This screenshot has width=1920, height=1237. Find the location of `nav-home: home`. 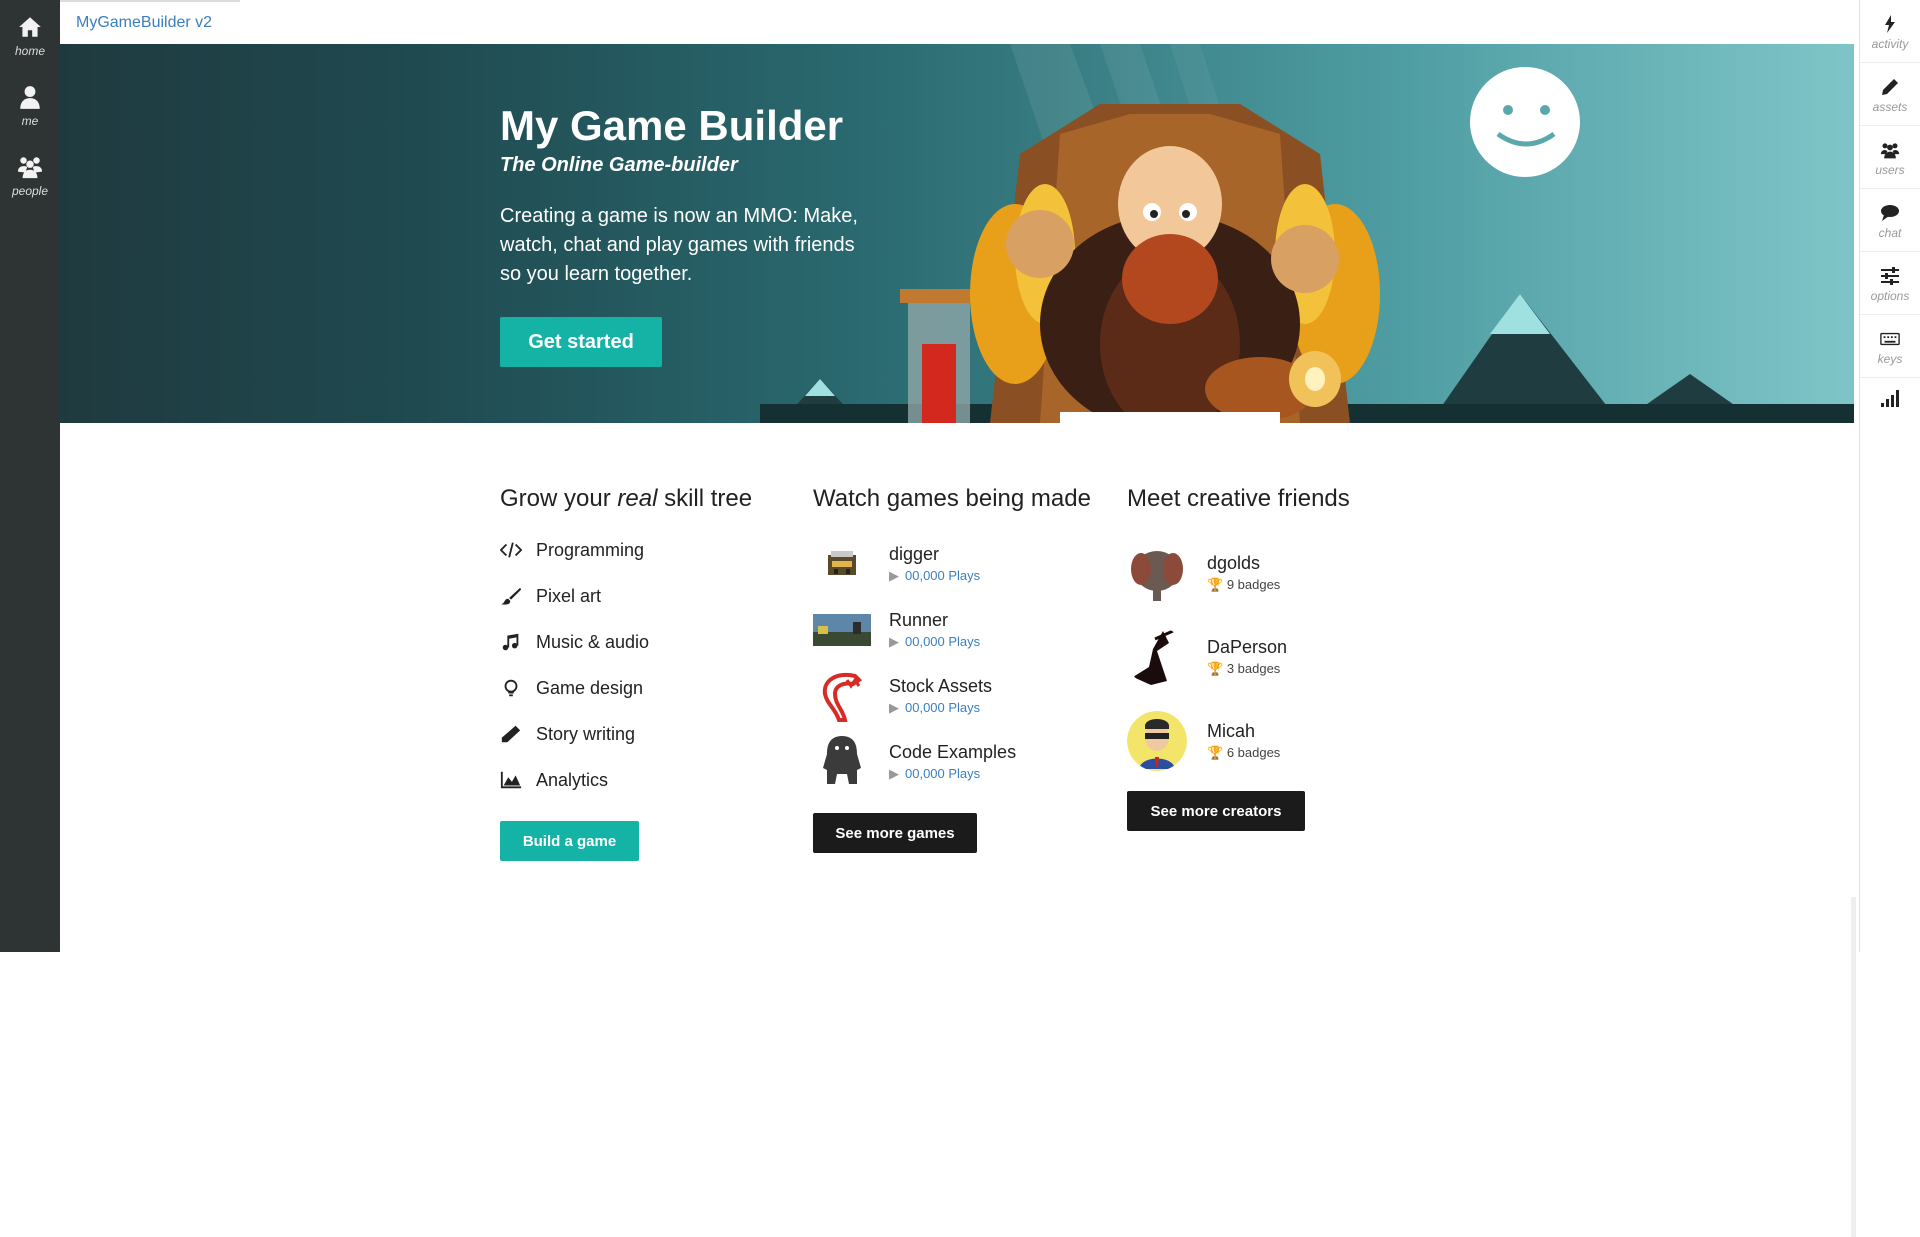

nav-home: home is located at coordinates (30, 35).